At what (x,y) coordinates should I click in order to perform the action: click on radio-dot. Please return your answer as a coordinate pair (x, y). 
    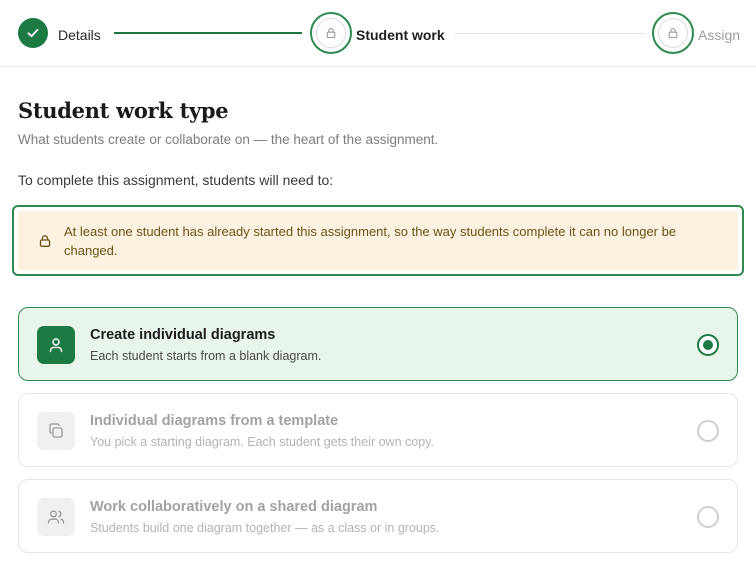
    Looking at the image, I should click on (708, 345).